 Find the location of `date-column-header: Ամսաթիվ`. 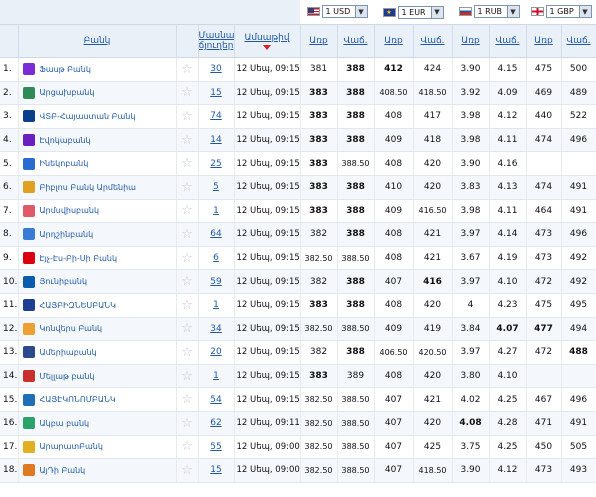

date-column-header: Ամսաթիվ is located at coordinates (267, 41).